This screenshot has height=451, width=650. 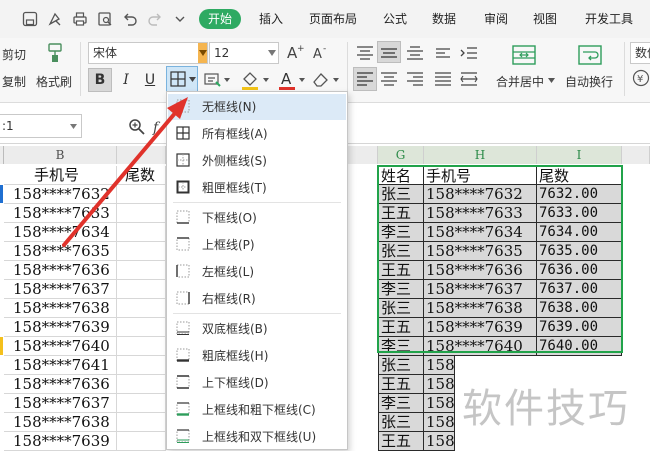 What do you see at coordinates (321, 79) in the screenshot?
I see `eraser-icon` at bounding box center [321, 79].